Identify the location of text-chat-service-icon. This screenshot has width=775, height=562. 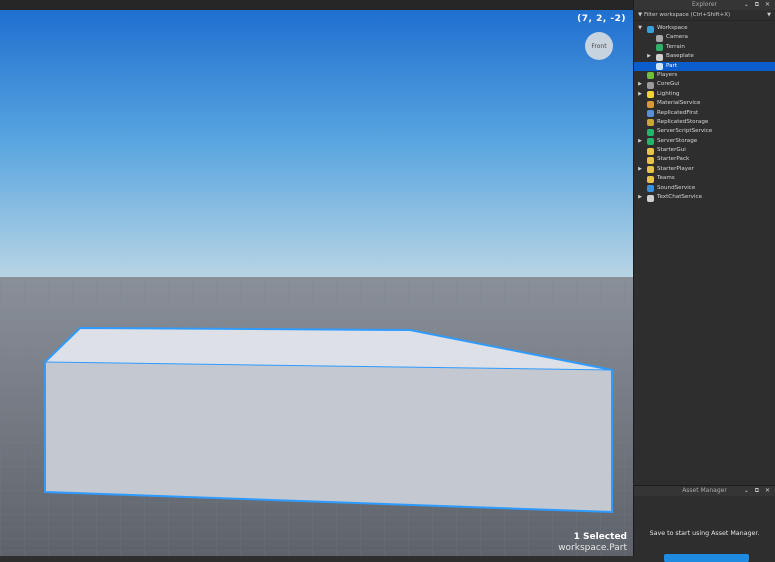
(650, 198).